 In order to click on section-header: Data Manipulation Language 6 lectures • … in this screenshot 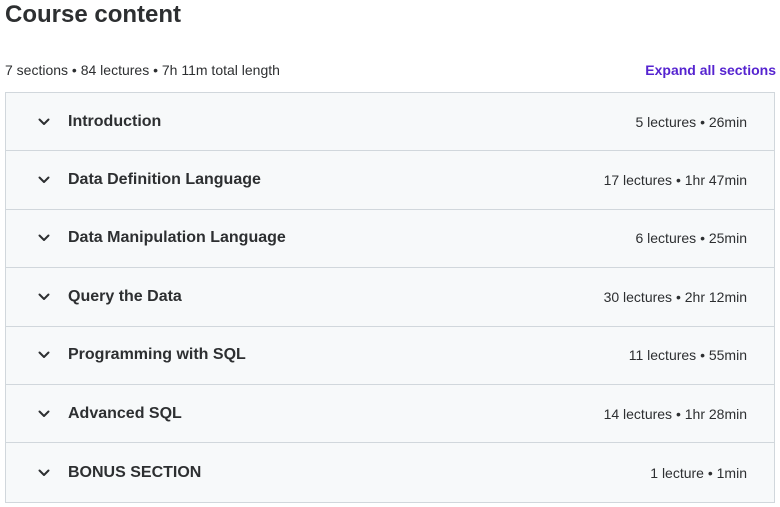, I will do `click(390, 239)`.